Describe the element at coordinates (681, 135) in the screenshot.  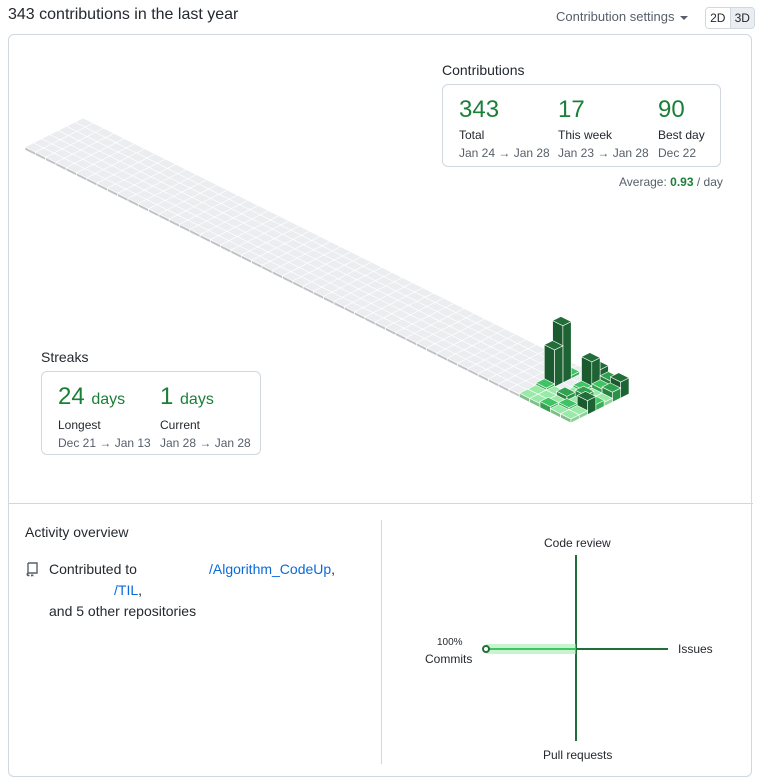
I see `stat-best-caption: Best day` at that location.